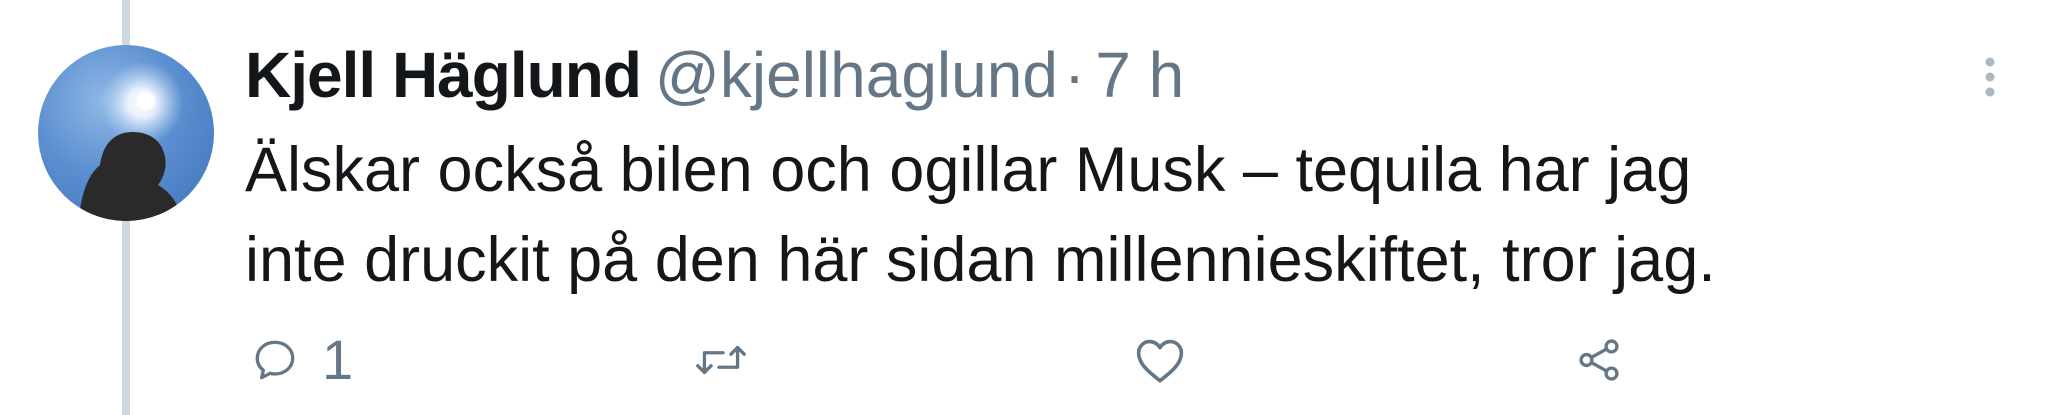  I want to click on share-icon, so click(1599, 360).